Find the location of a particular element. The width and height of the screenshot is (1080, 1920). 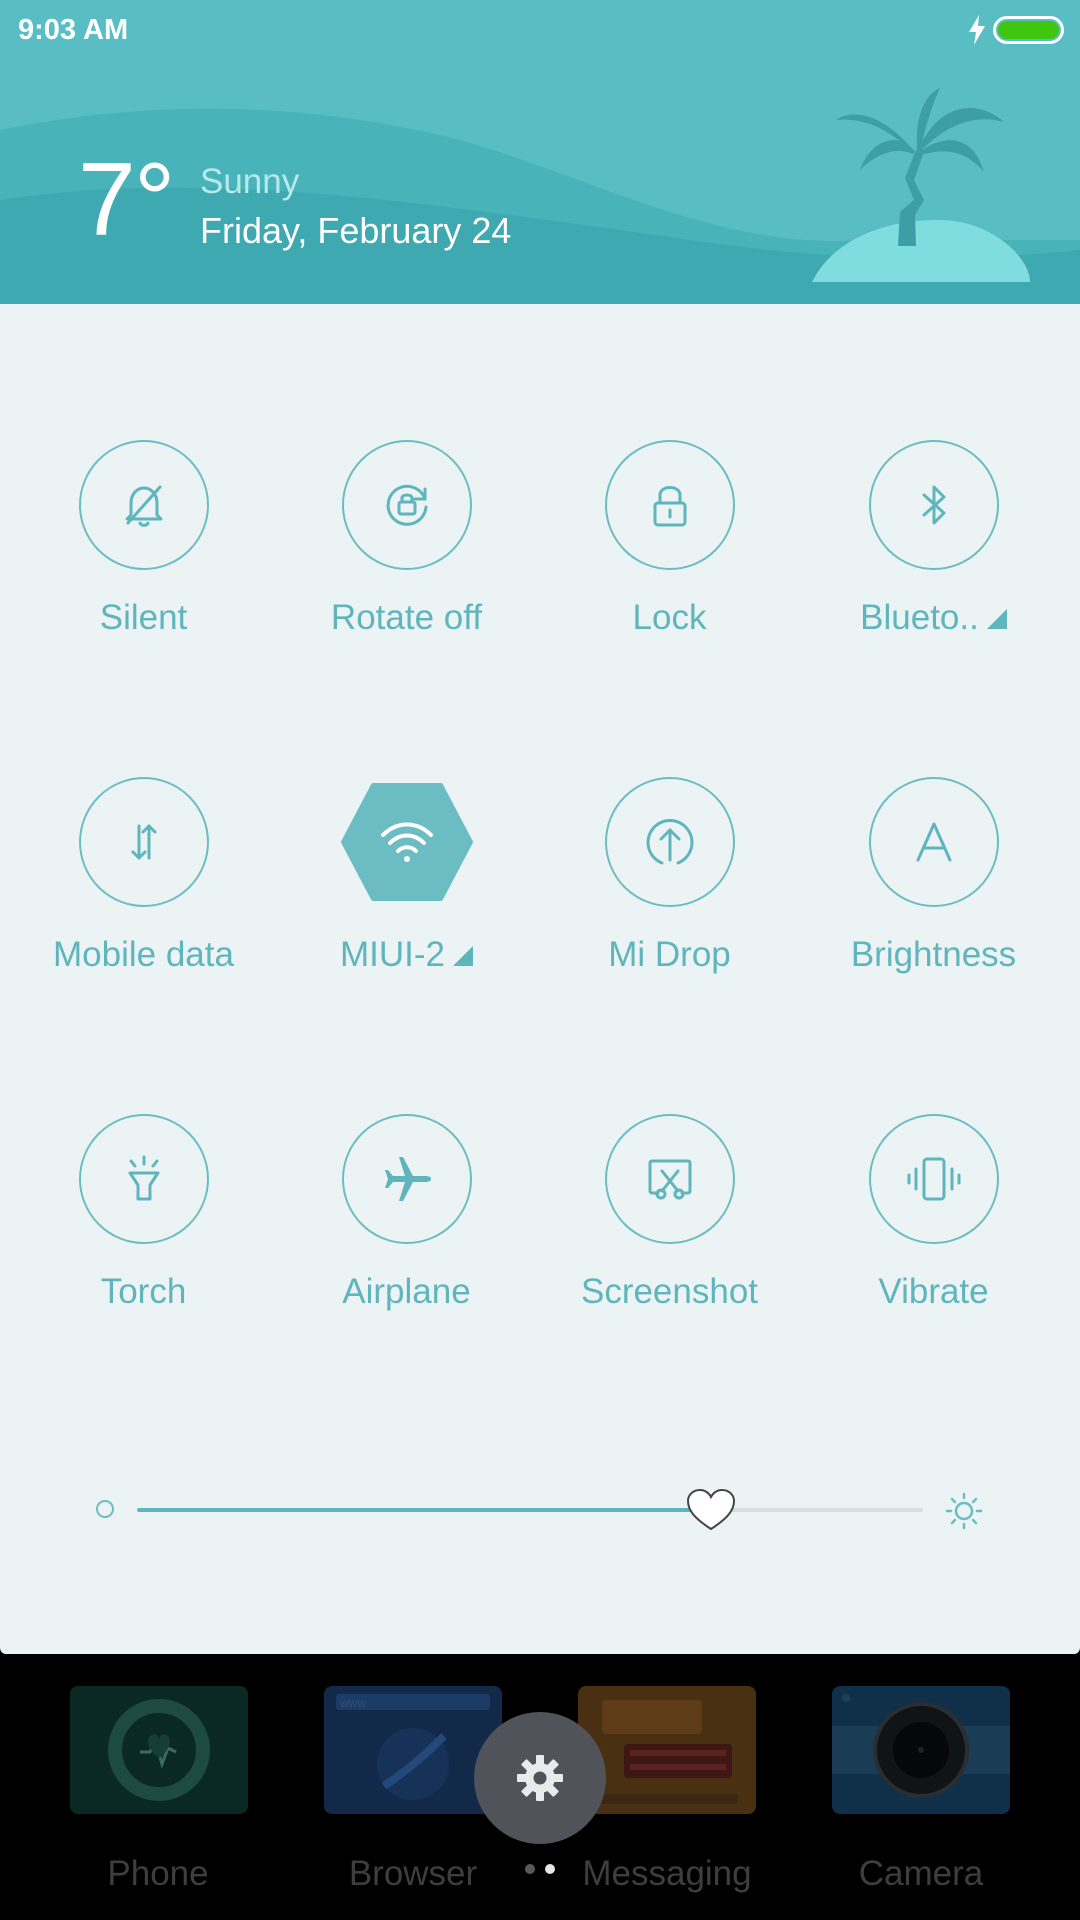

toggle-vibrate: Vibrate is located at coordinates (933, 1224).